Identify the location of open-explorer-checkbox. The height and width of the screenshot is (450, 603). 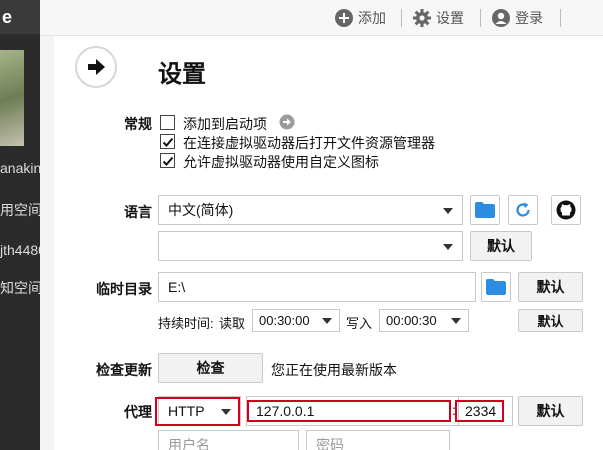
(167, 141).